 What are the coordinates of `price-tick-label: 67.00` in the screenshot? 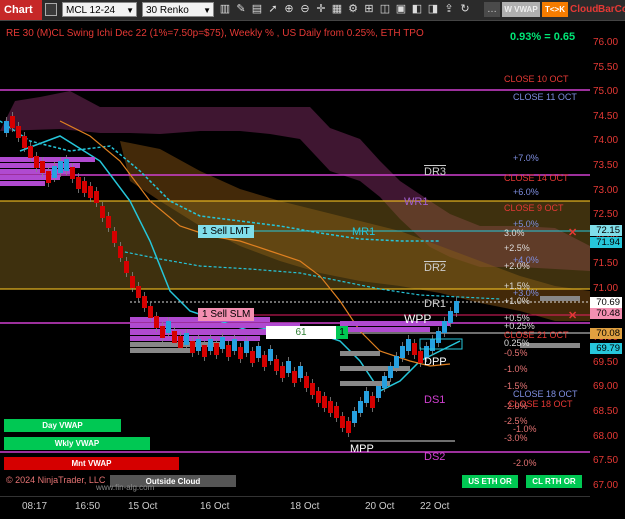 It's located at (606, 485).